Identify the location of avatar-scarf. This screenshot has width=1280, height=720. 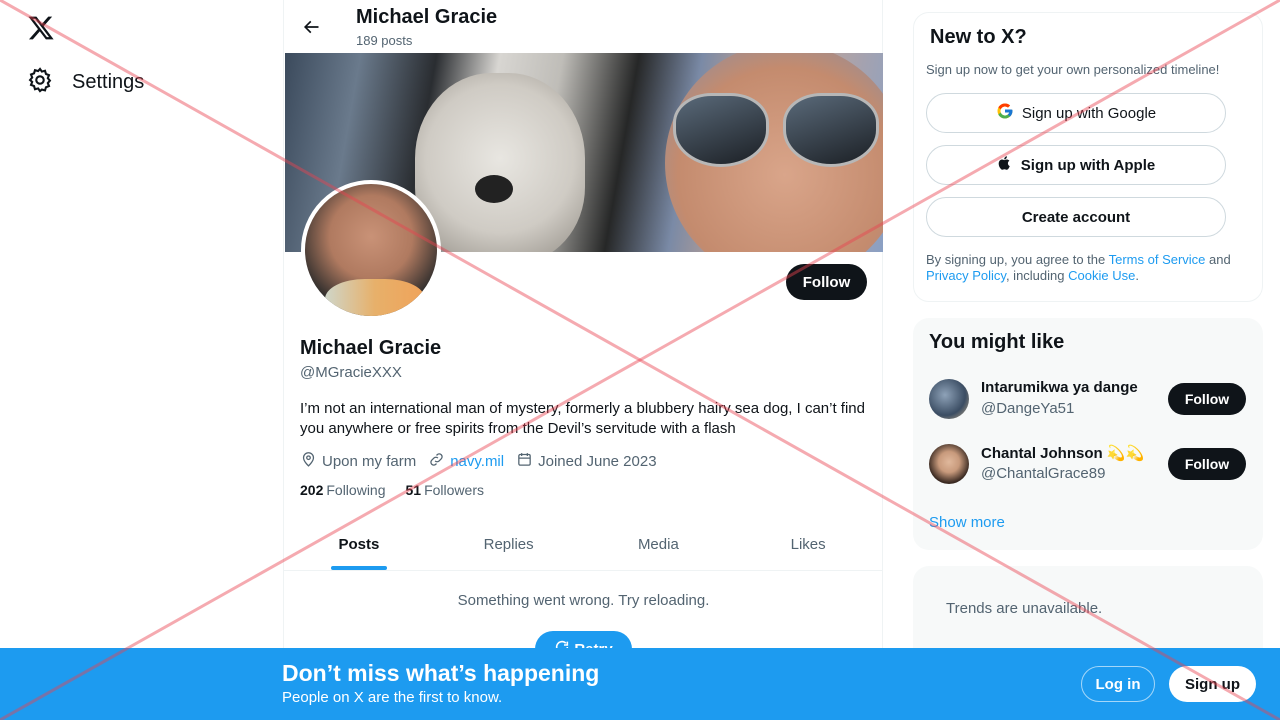
(375, 297).